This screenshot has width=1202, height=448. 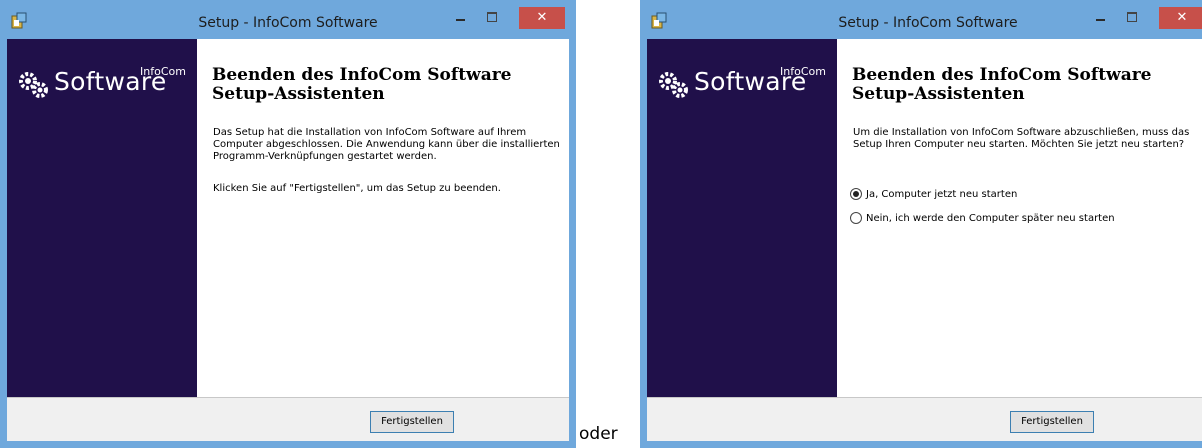 I want to click on radio-button-unchecked, so click(x=856, y=218).